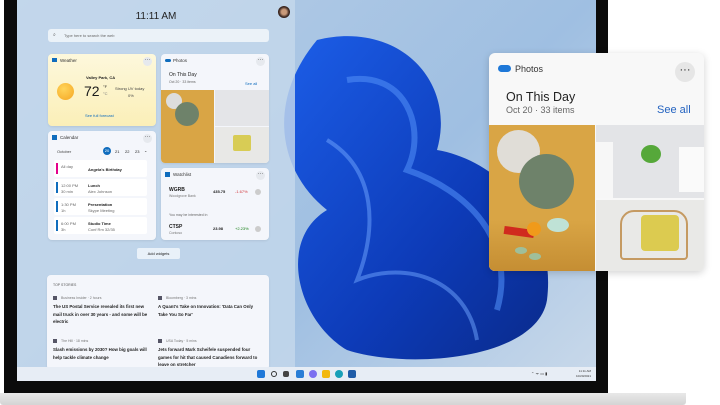  What do you see at coordinates (100, 225) in the screenshot?
I see `calendar-event: 6:00 PM 3h Studio Time Conf Rm 32/35` at bounding box center [100, 225].